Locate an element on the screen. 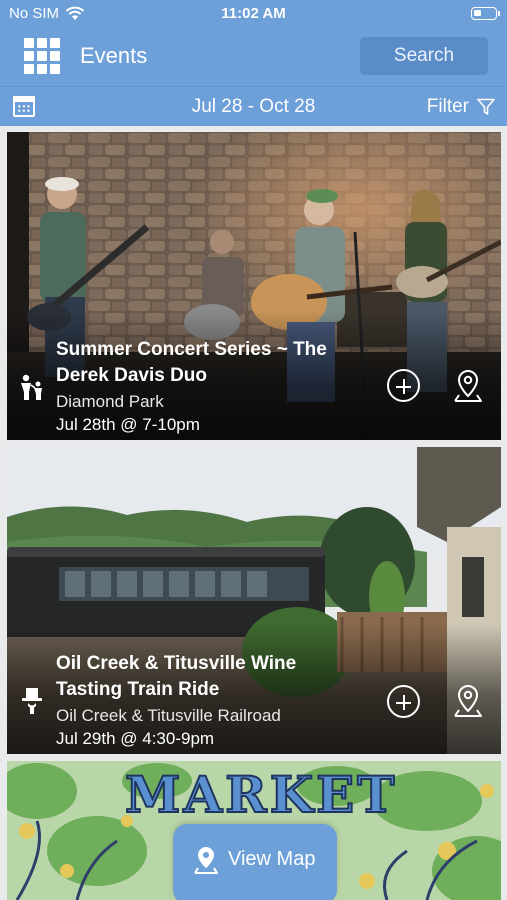 Image resolution: width=507 pixels, height=900 pixels. event-venue: Oil Creek & Titusville Railroad is located at coordinates (168, 715).